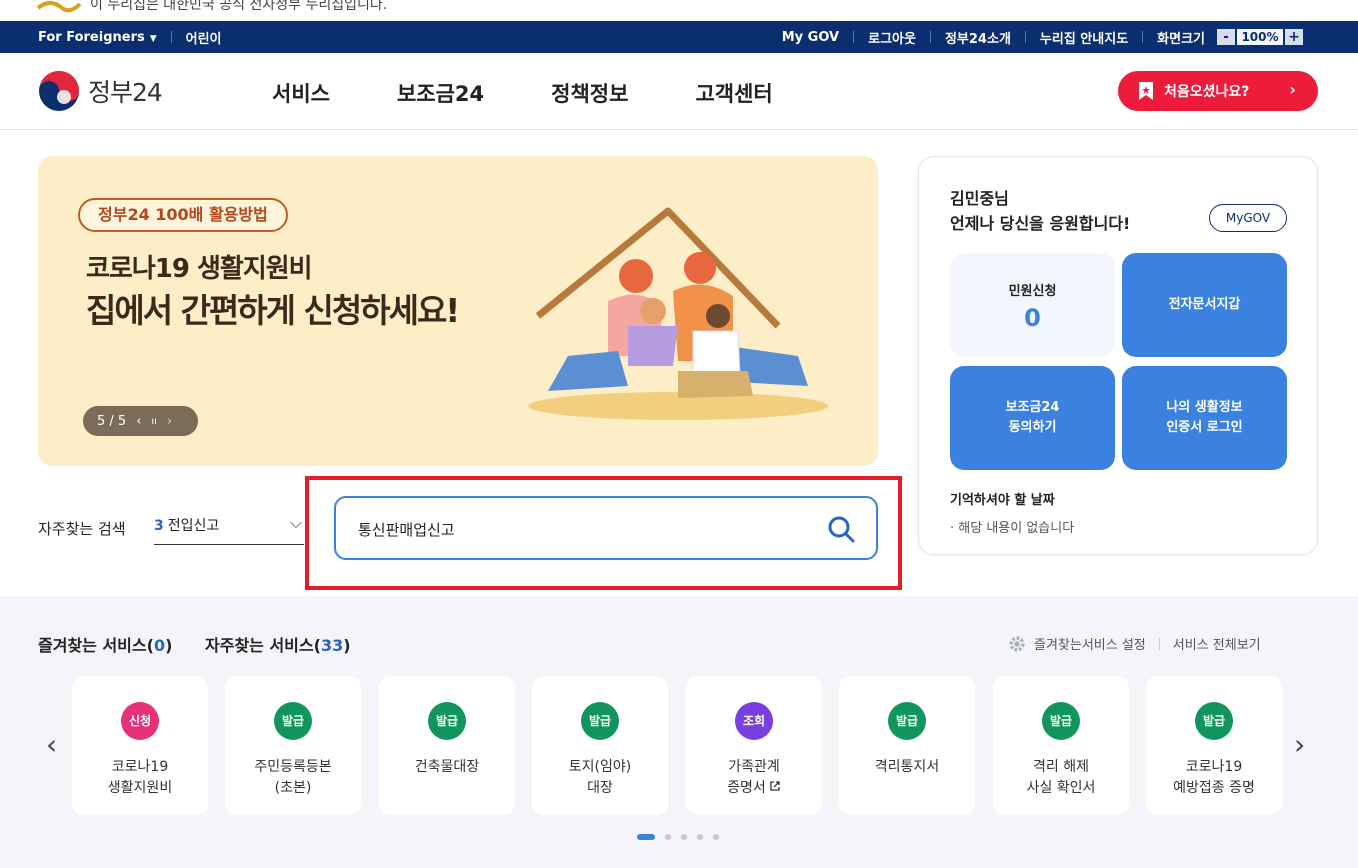 Image resolution: width=1358 pixels, height=868 pixels. I want to click on site-logo: 정부24, so click(100, 91).